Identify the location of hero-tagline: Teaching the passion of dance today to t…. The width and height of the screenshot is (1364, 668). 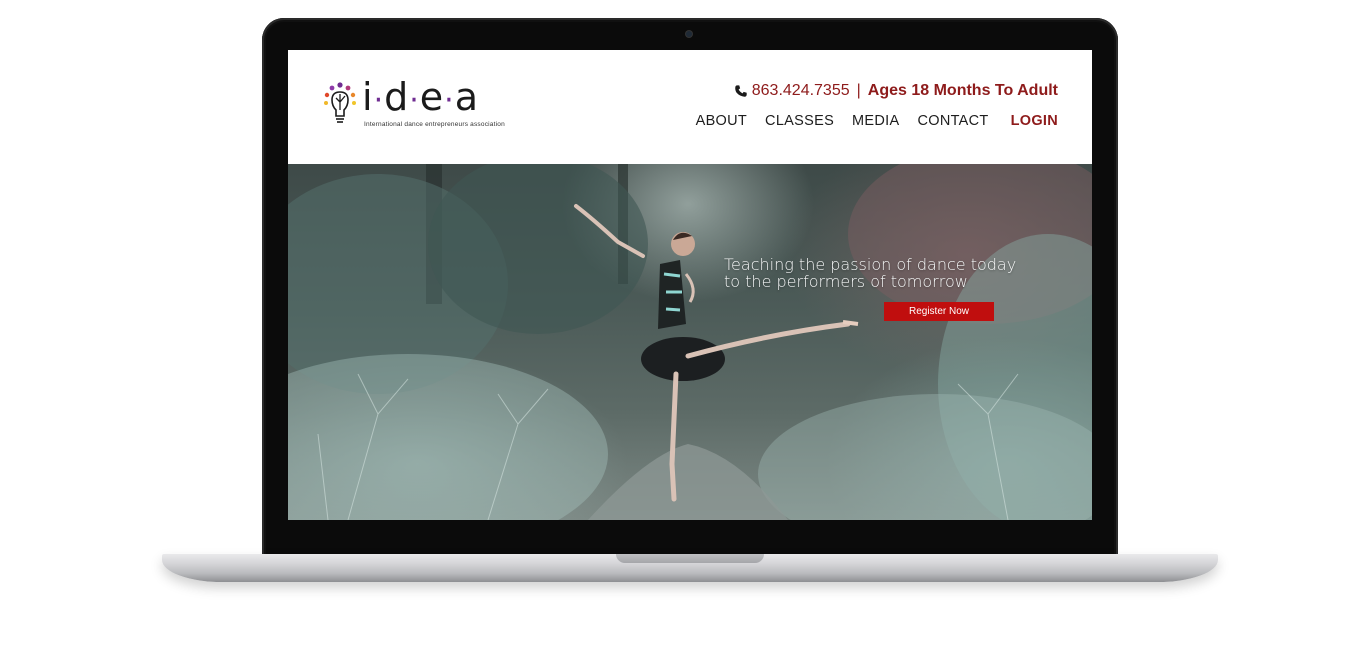
(870, 273).